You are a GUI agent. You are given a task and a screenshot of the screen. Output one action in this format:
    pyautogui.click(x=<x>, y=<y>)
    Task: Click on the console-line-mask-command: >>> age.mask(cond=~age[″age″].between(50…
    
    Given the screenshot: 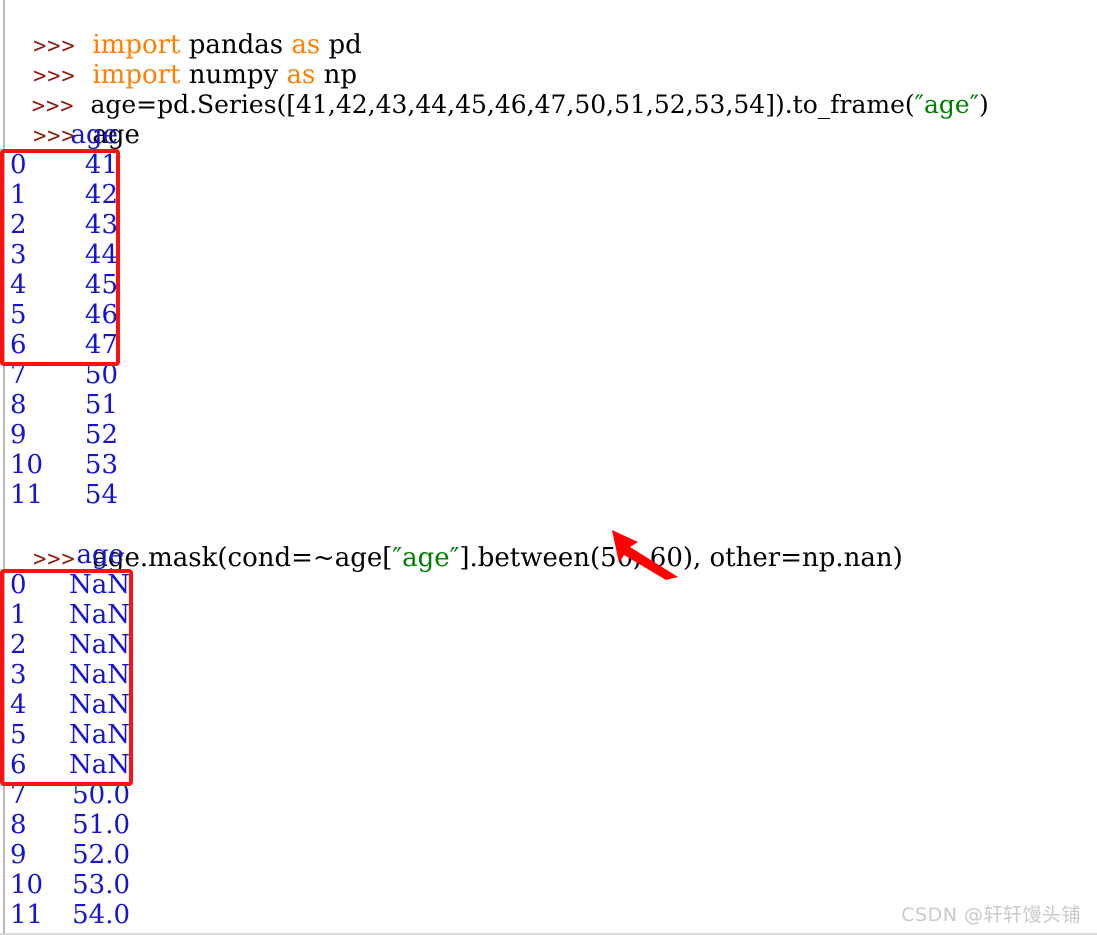 What is the action you would take?
    pyautogui.click(x=451, y=543)
    